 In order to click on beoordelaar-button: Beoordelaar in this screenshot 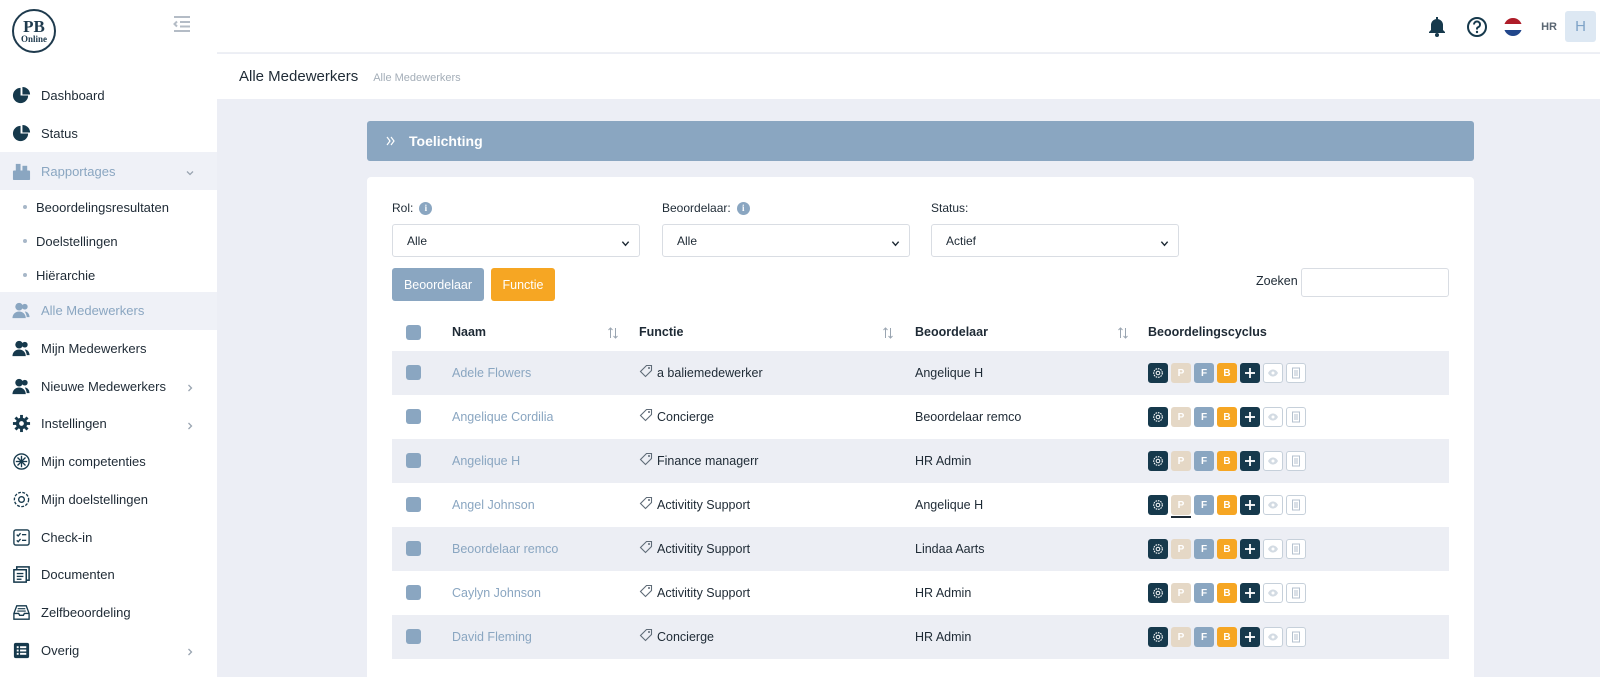, I will do `click(438, 284)`.